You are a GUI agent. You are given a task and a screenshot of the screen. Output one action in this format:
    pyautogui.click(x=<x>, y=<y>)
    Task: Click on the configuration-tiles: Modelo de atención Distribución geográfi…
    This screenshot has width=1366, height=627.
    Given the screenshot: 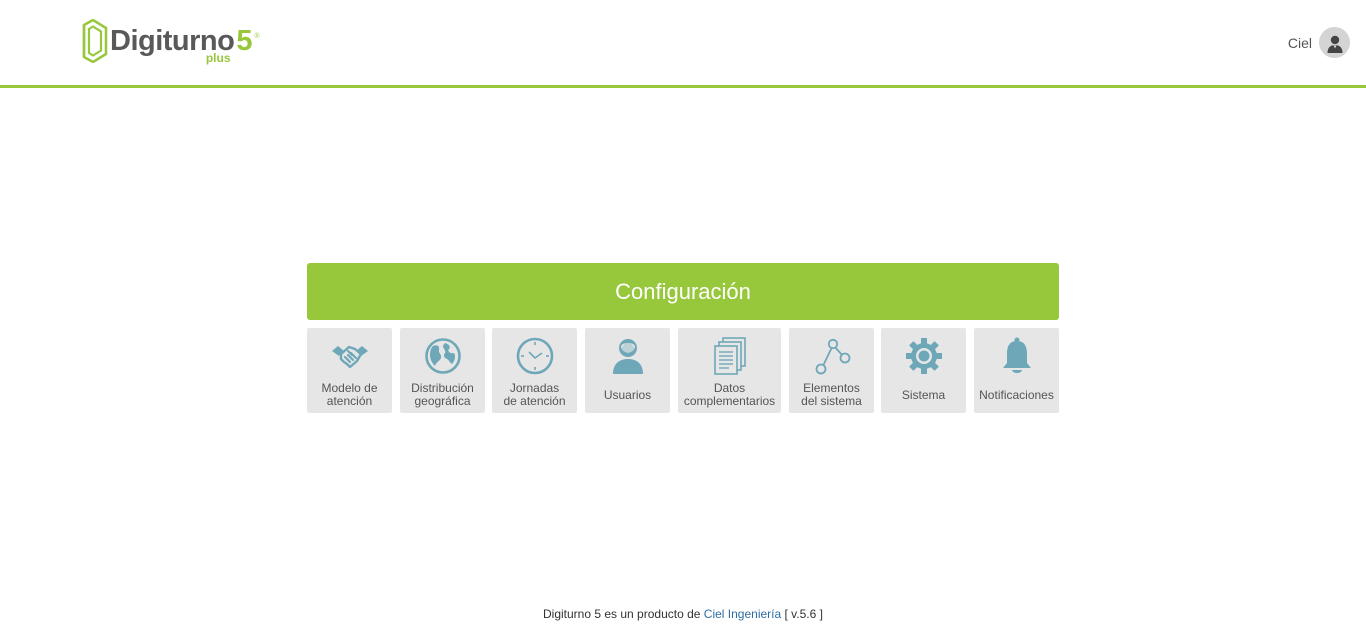 What is the action you would take?
    pyautogui.click(x=683, y=370)
    